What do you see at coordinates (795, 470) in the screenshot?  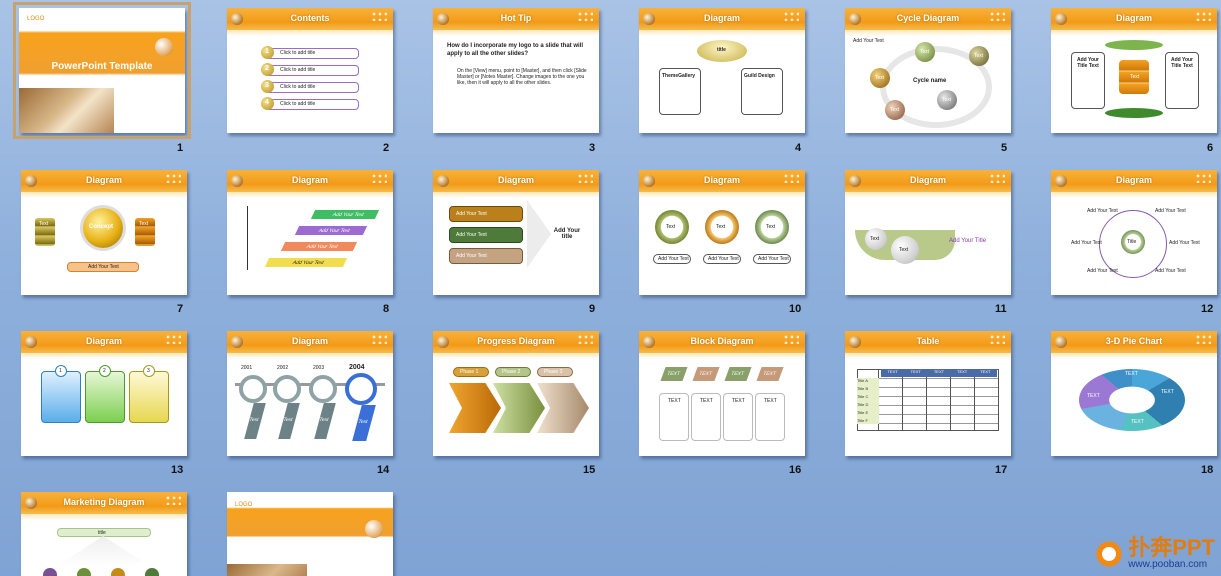 I see `slide-number-16: 16` at bounding box center [795, 470].